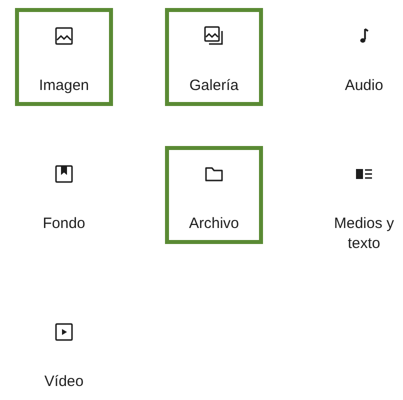 This screenshot has height=400, width=403. What do you see at coordinates (214, 36) in the screenshot?
I see `gallery-icon` at bounding box center [214, 36].